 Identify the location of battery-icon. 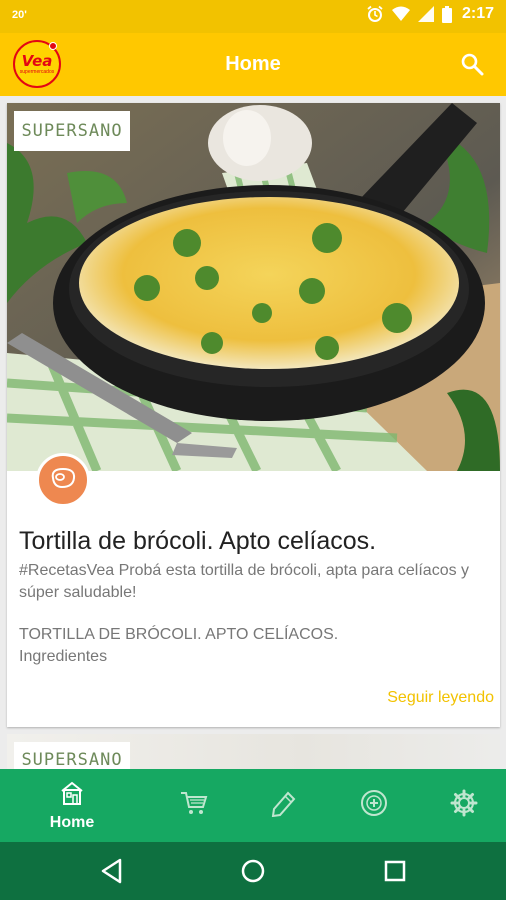
(446, 14).